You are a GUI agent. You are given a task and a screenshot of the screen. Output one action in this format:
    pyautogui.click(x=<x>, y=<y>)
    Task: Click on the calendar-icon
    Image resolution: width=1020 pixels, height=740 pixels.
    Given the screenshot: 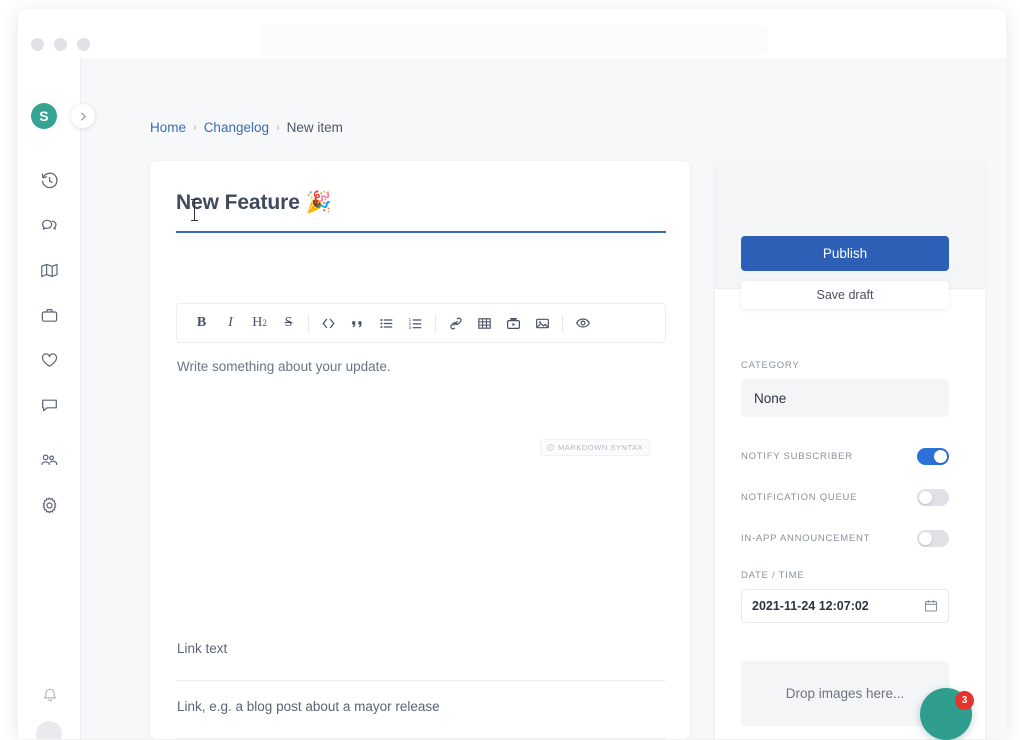 What is the action you would take?
    pyautogui.click(x=931, y=606)
    